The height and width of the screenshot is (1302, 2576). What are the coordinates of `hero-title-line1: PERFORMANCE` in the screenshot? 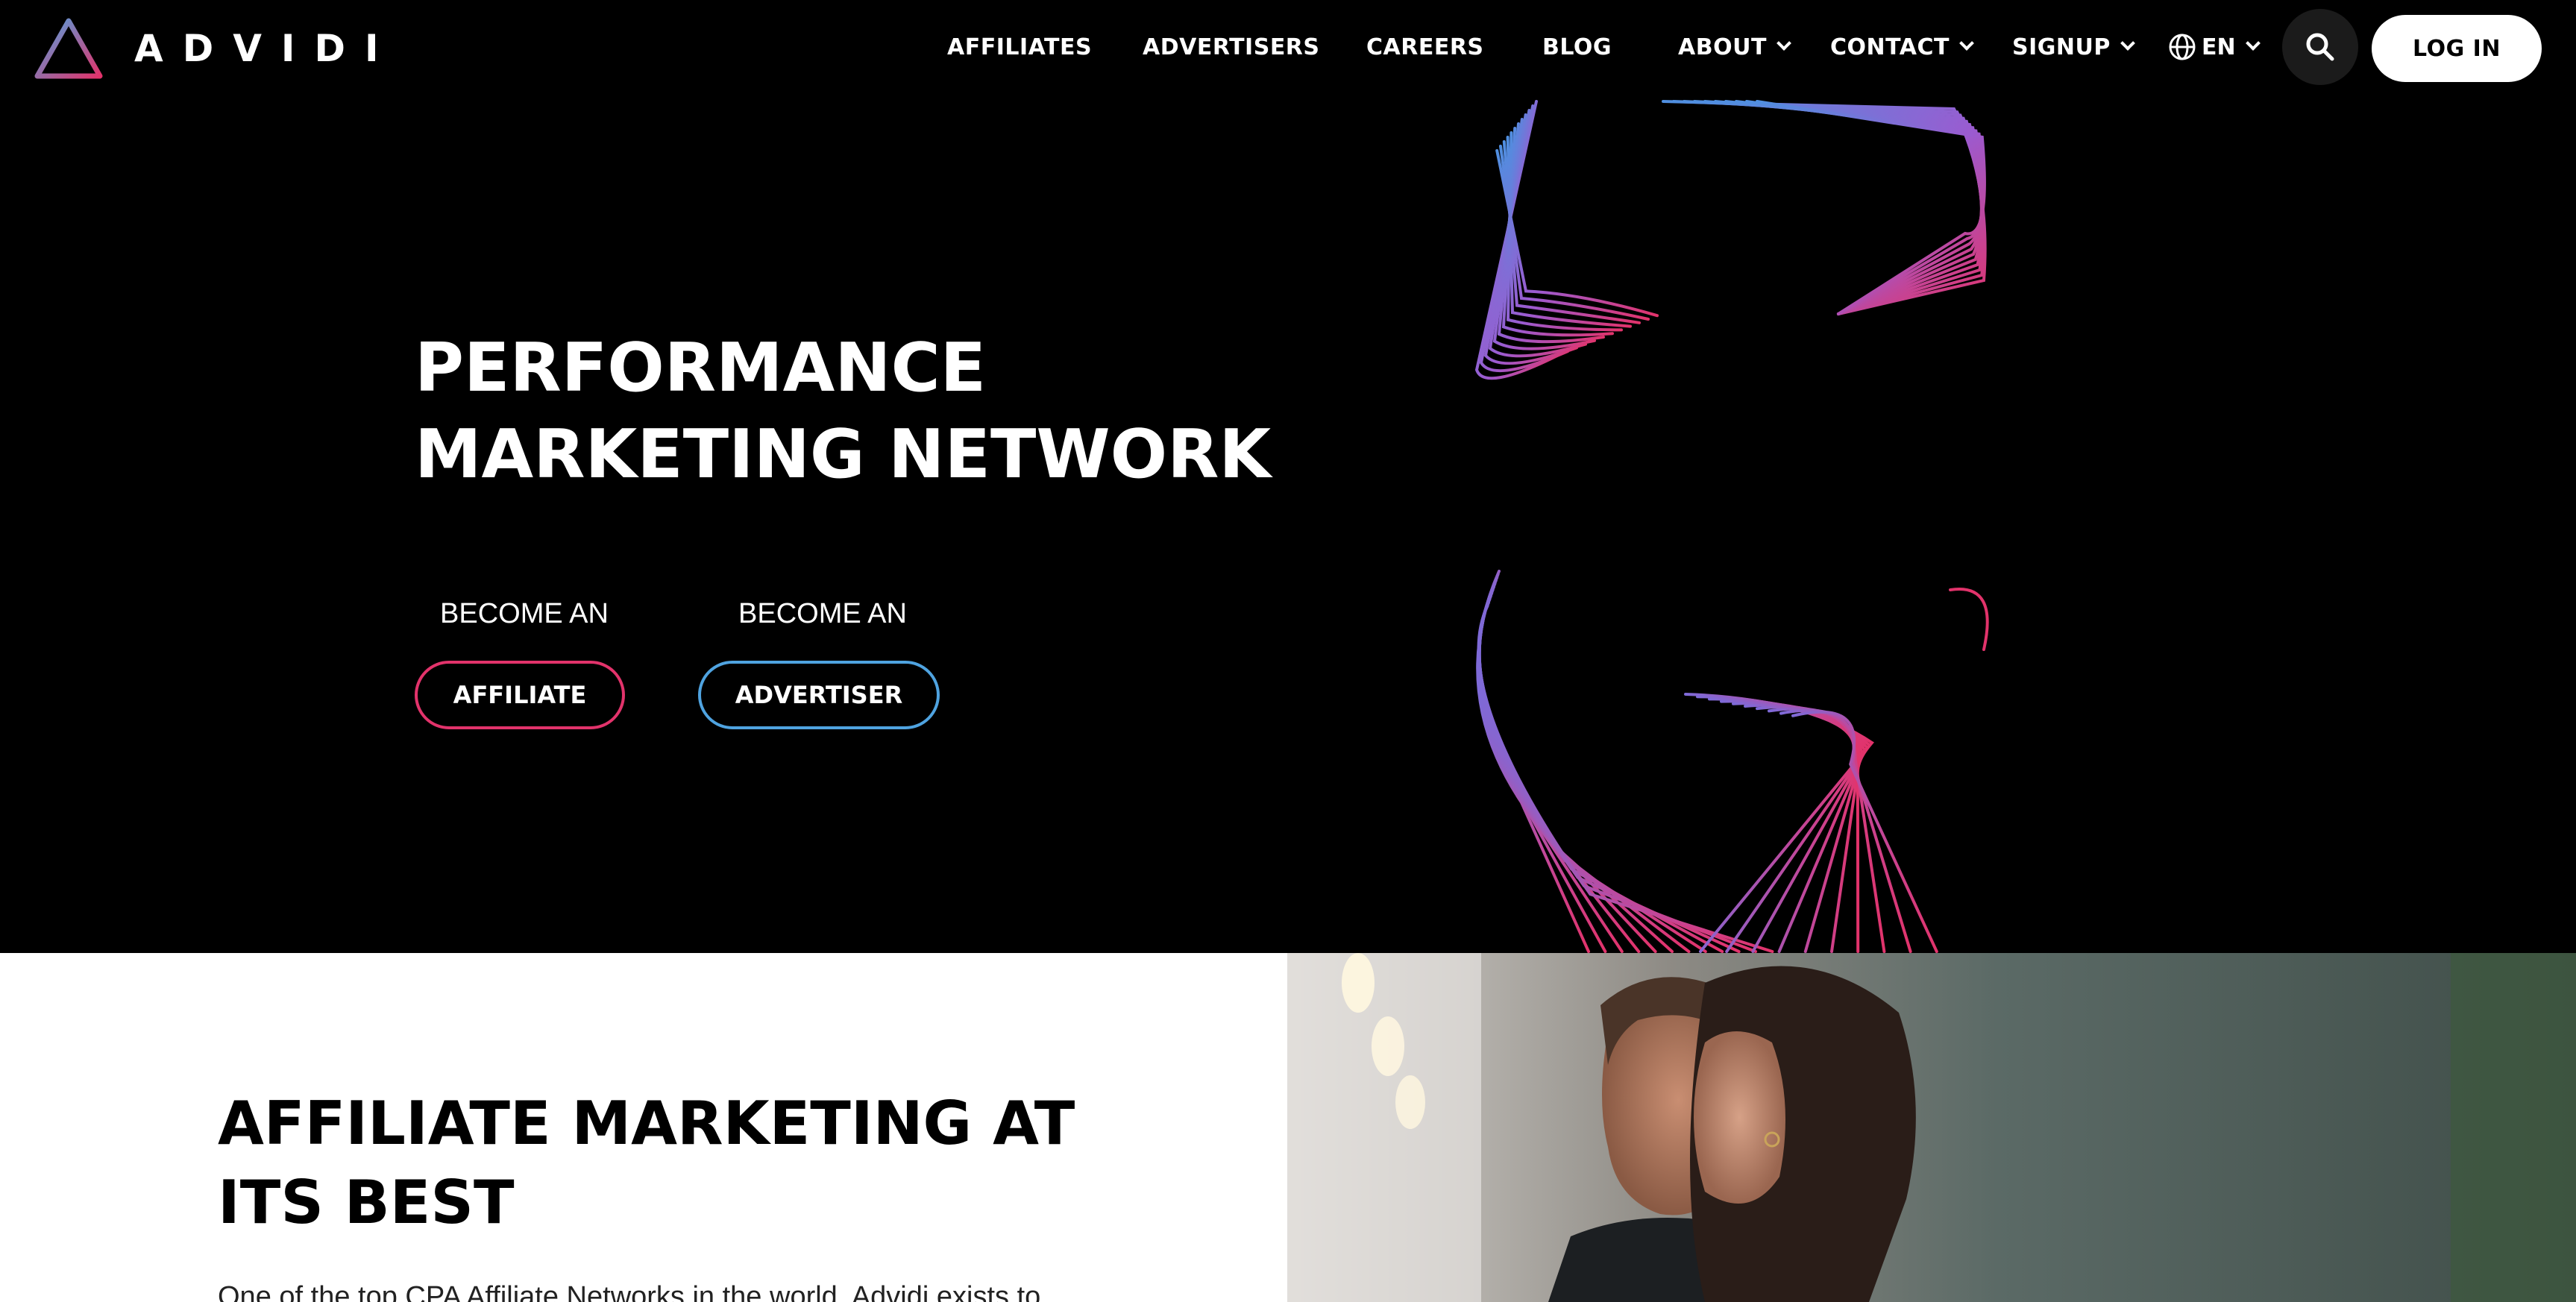 It's located at (701, 368).